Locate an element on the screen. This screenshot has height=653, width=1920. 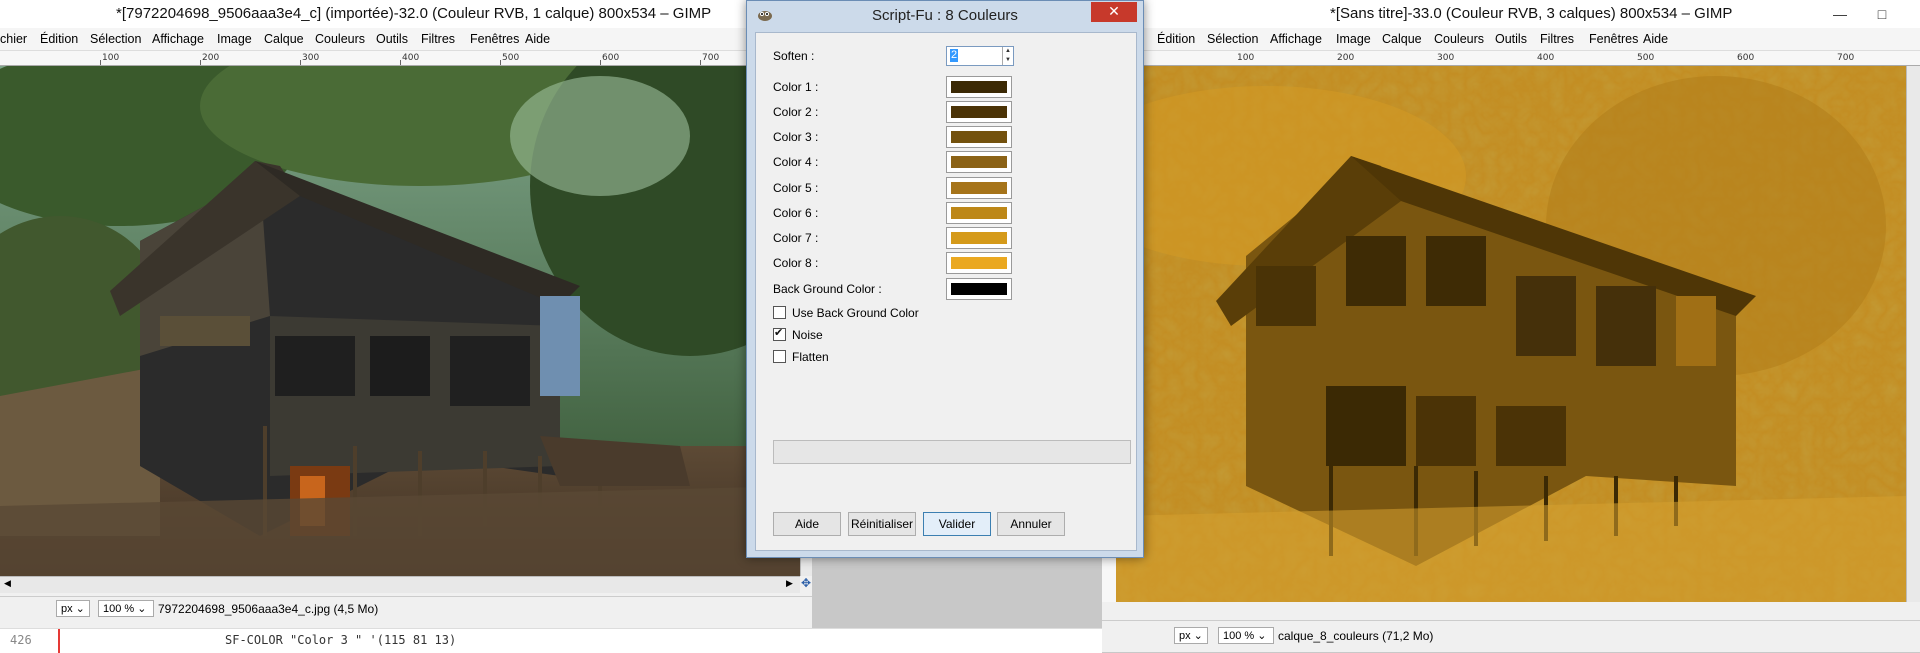
noise-checkbox: Noise is located at coordinates (798, 334).